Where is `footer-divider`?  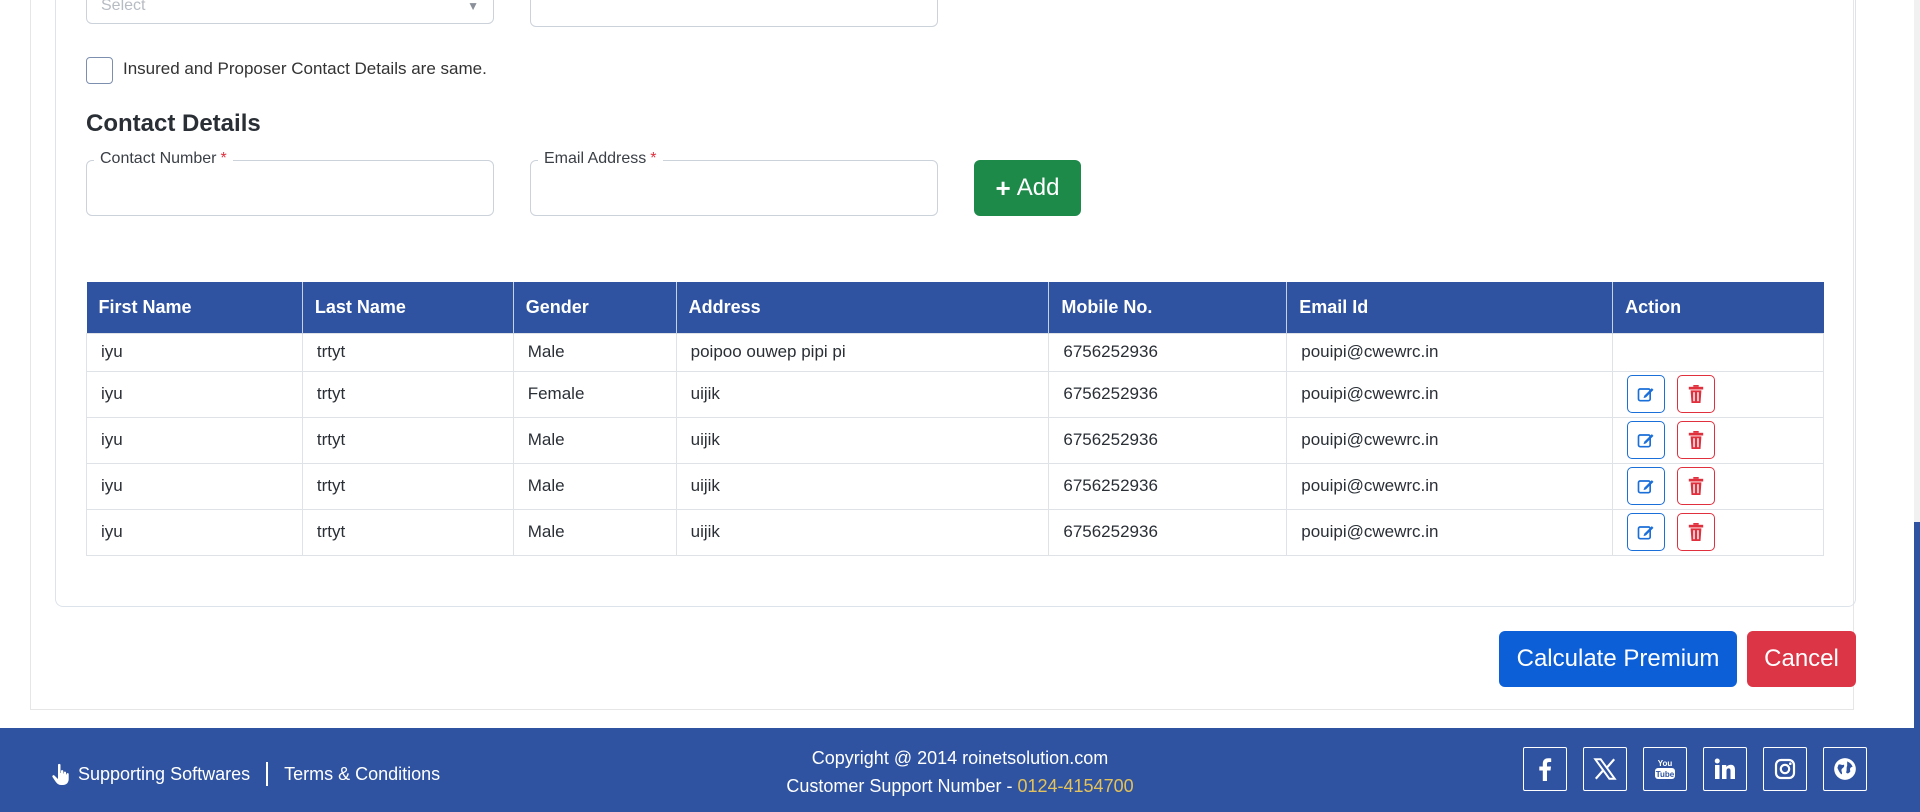 footer-divider is located at coordinates (267, 774).